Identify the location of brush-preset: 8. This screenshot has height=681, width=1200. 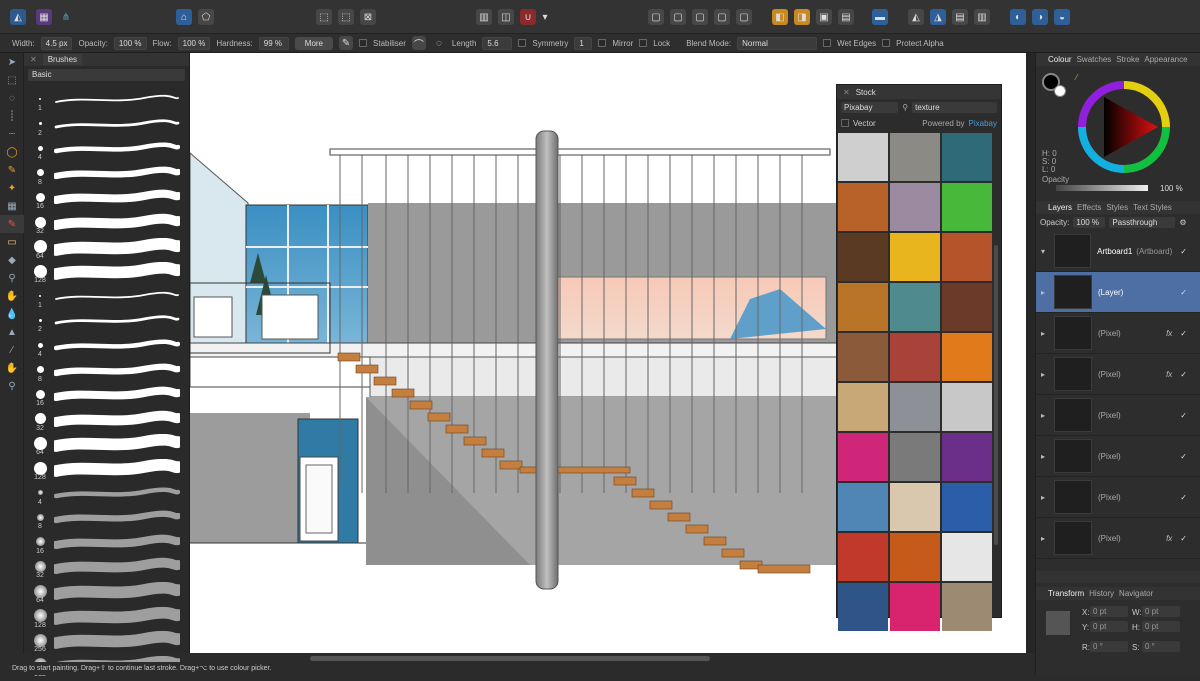
(105, 176).